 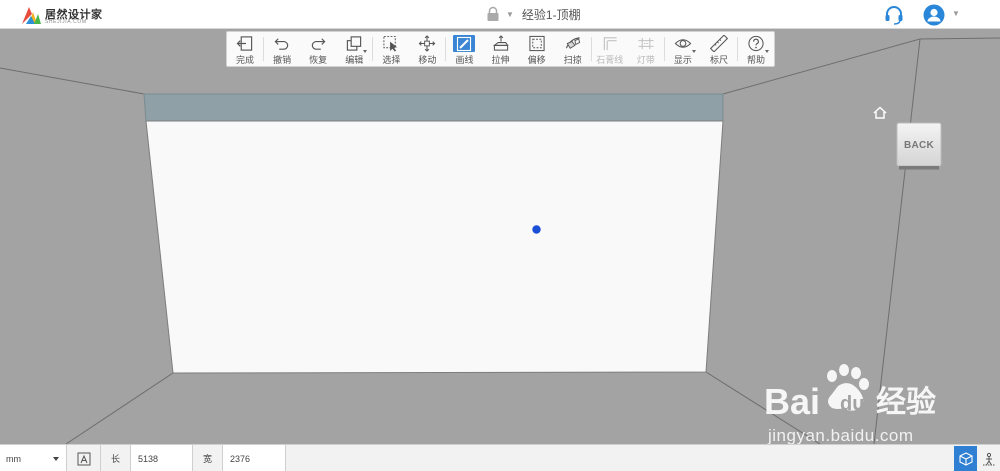 What do you see at coordinates (500, 60) in the screenshot?
I see `extrude-label: 拉伸` at bounding box center [500, 60].